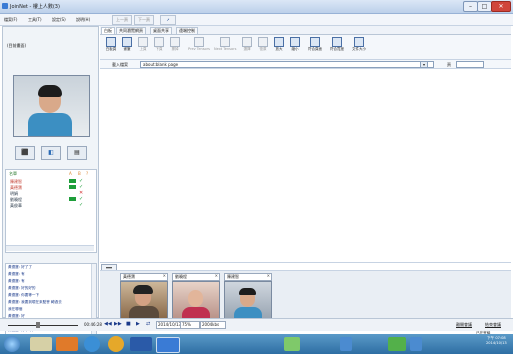  What do you see at coordinates (493, 325) in the screenshot?
I see `end-meeting-link: 結束會議` at bounding box center [493, 325].